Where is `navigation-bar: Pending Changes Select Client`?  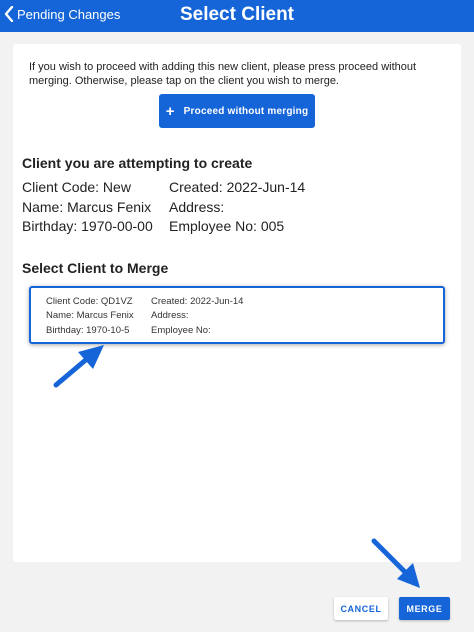
navigation-bar: Pending Changes Select Client is located at coordinates (237, 16).